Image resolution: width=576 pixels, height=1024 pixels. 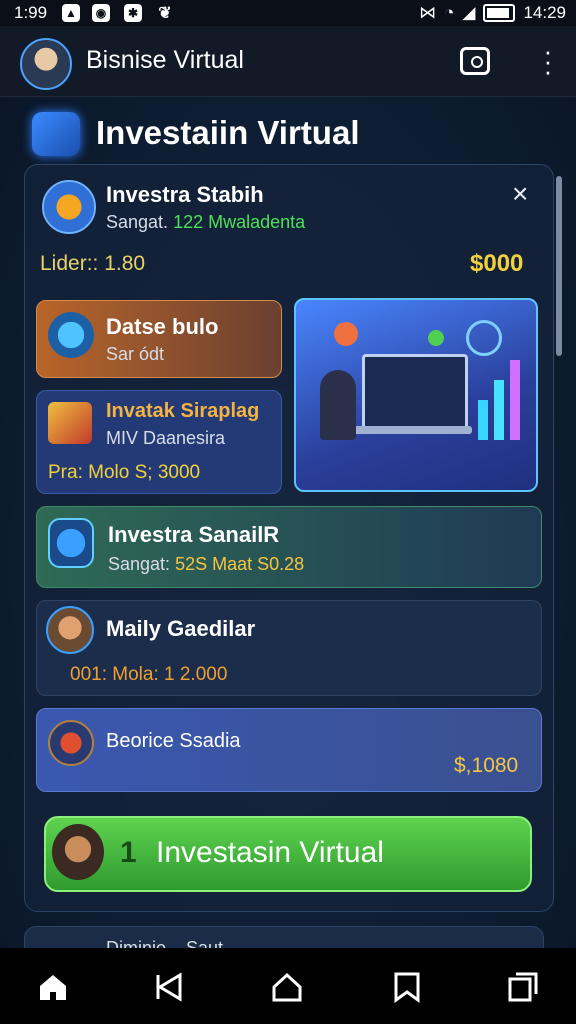 I want to click on back-icon, so click(x=169, y=987).